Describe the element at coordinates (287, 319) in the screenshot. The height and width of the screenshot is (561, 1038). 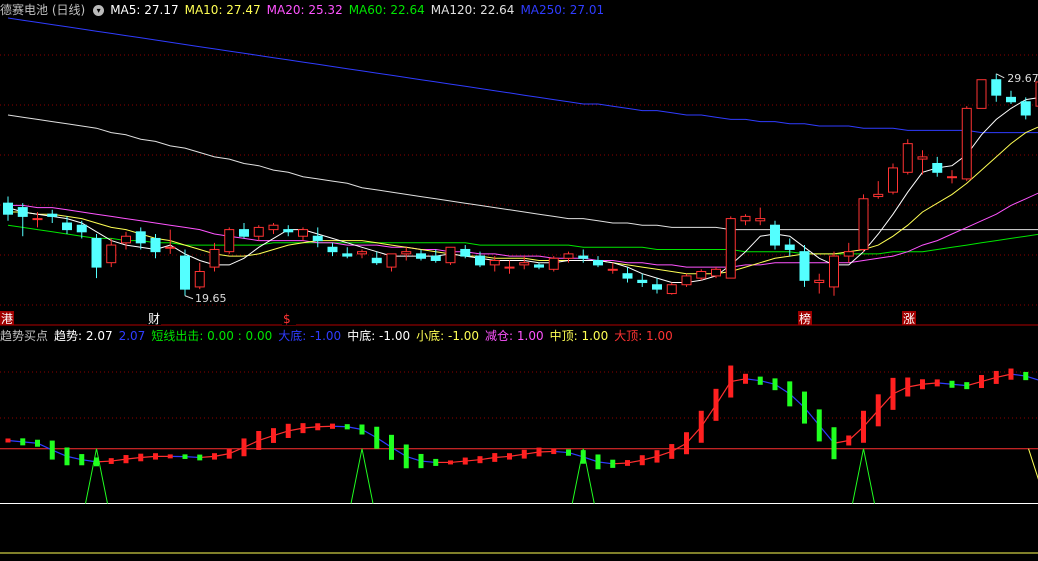
I see `event-marker: $` at that location.